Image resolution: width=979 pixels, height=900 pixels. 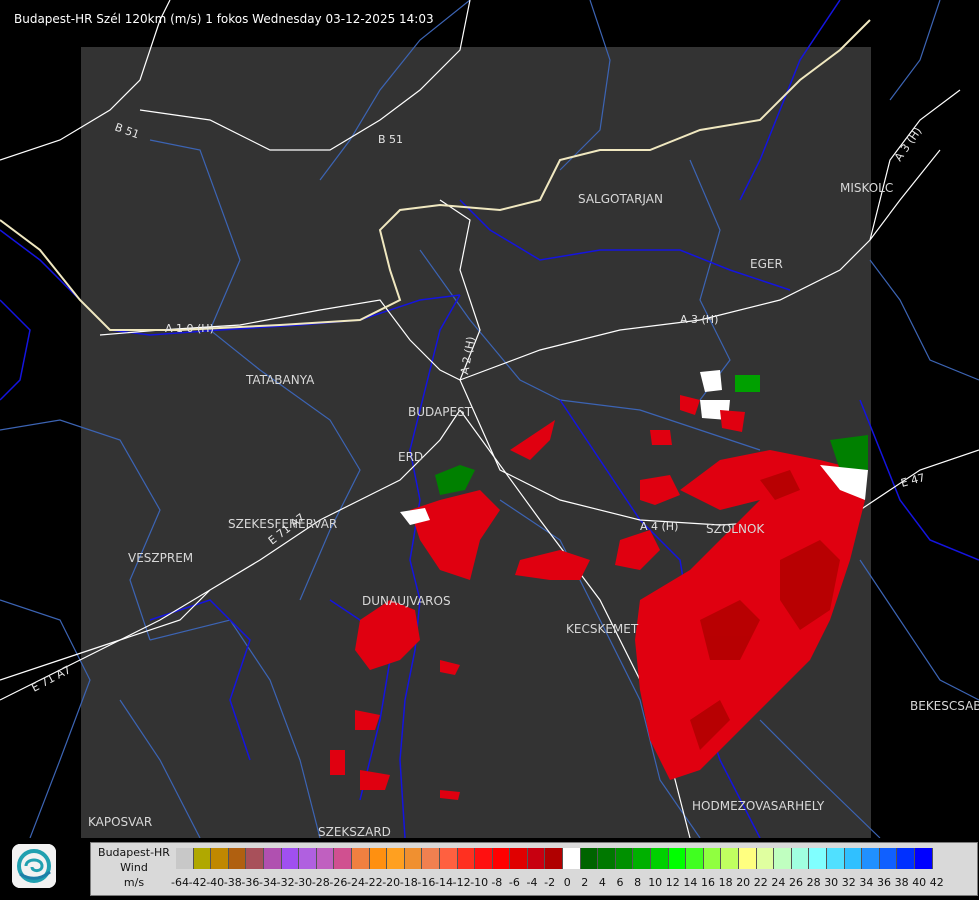 What do you see at coordinates (514, 882) in the screenshot?
I see `legend-tick: -6` at bounding box center [514, 882].